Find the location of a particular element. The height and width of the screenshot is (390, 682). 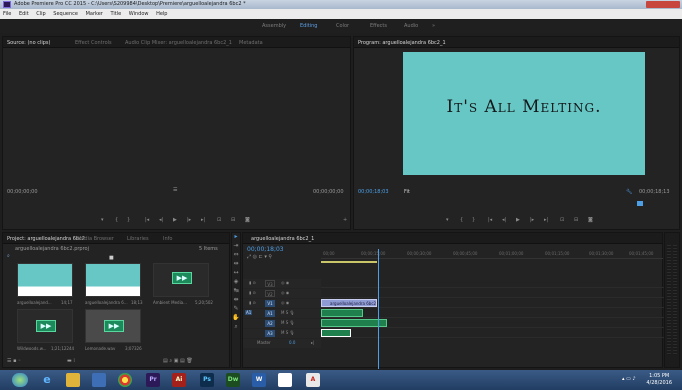

rate-stretch-tool-icon: ↔ is located at coordinates (236, 273).